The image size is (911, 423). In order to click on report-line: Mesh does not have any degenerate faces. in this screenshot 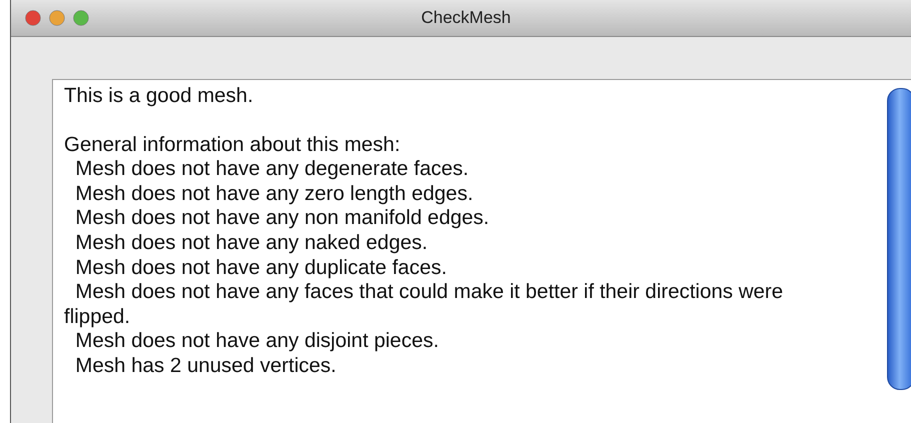, I will do `click(272, 169)`.